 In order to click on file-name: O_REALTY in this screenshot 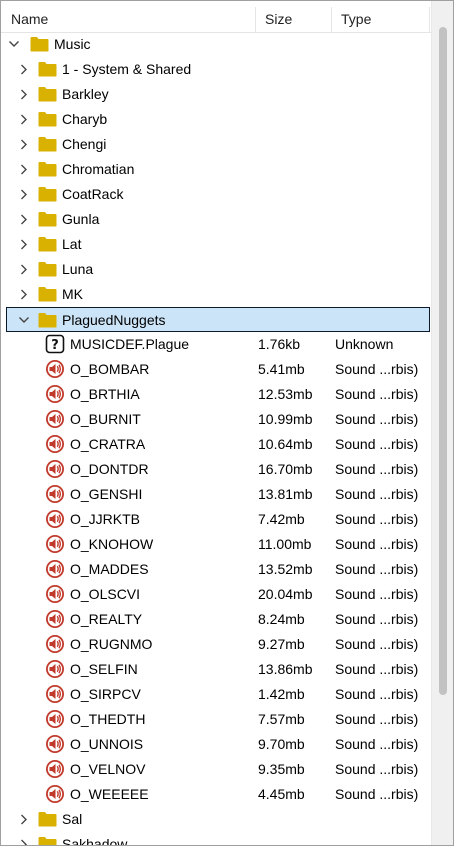, I will do `click(106, 619)`.